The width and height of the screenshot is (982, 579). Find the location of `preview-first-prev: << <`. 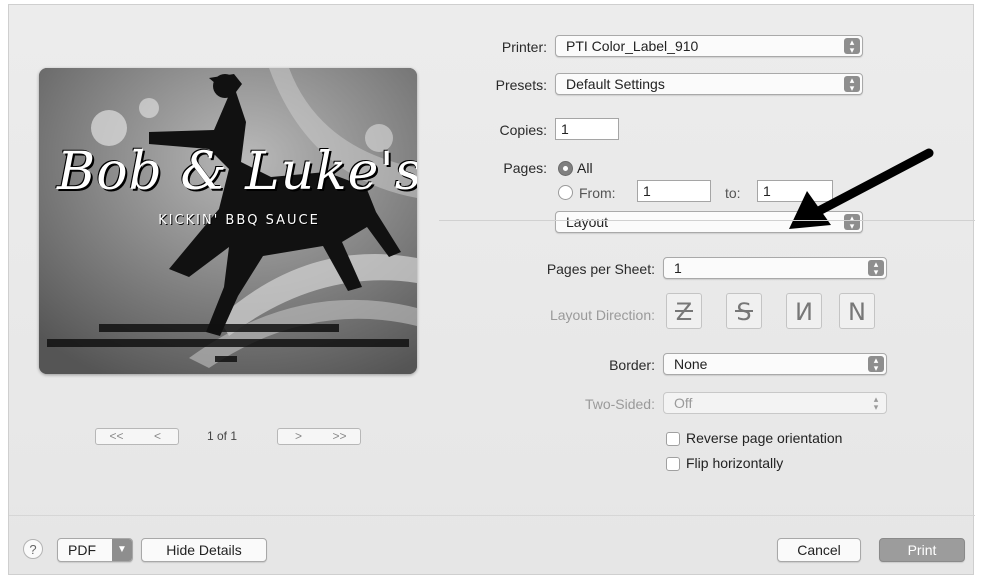

preview-first-prev: << < is located at coordinates (137, 436).